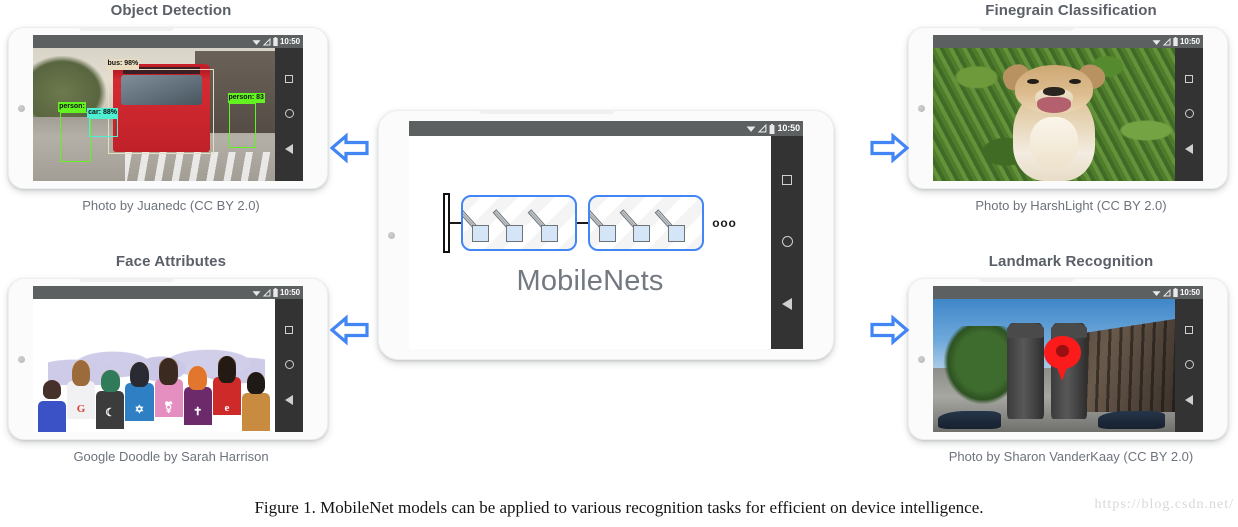  Describe the element at coordinates (168, 408) in the screenshot. I see `doodle-glyph-gender: ⚧` at that location.